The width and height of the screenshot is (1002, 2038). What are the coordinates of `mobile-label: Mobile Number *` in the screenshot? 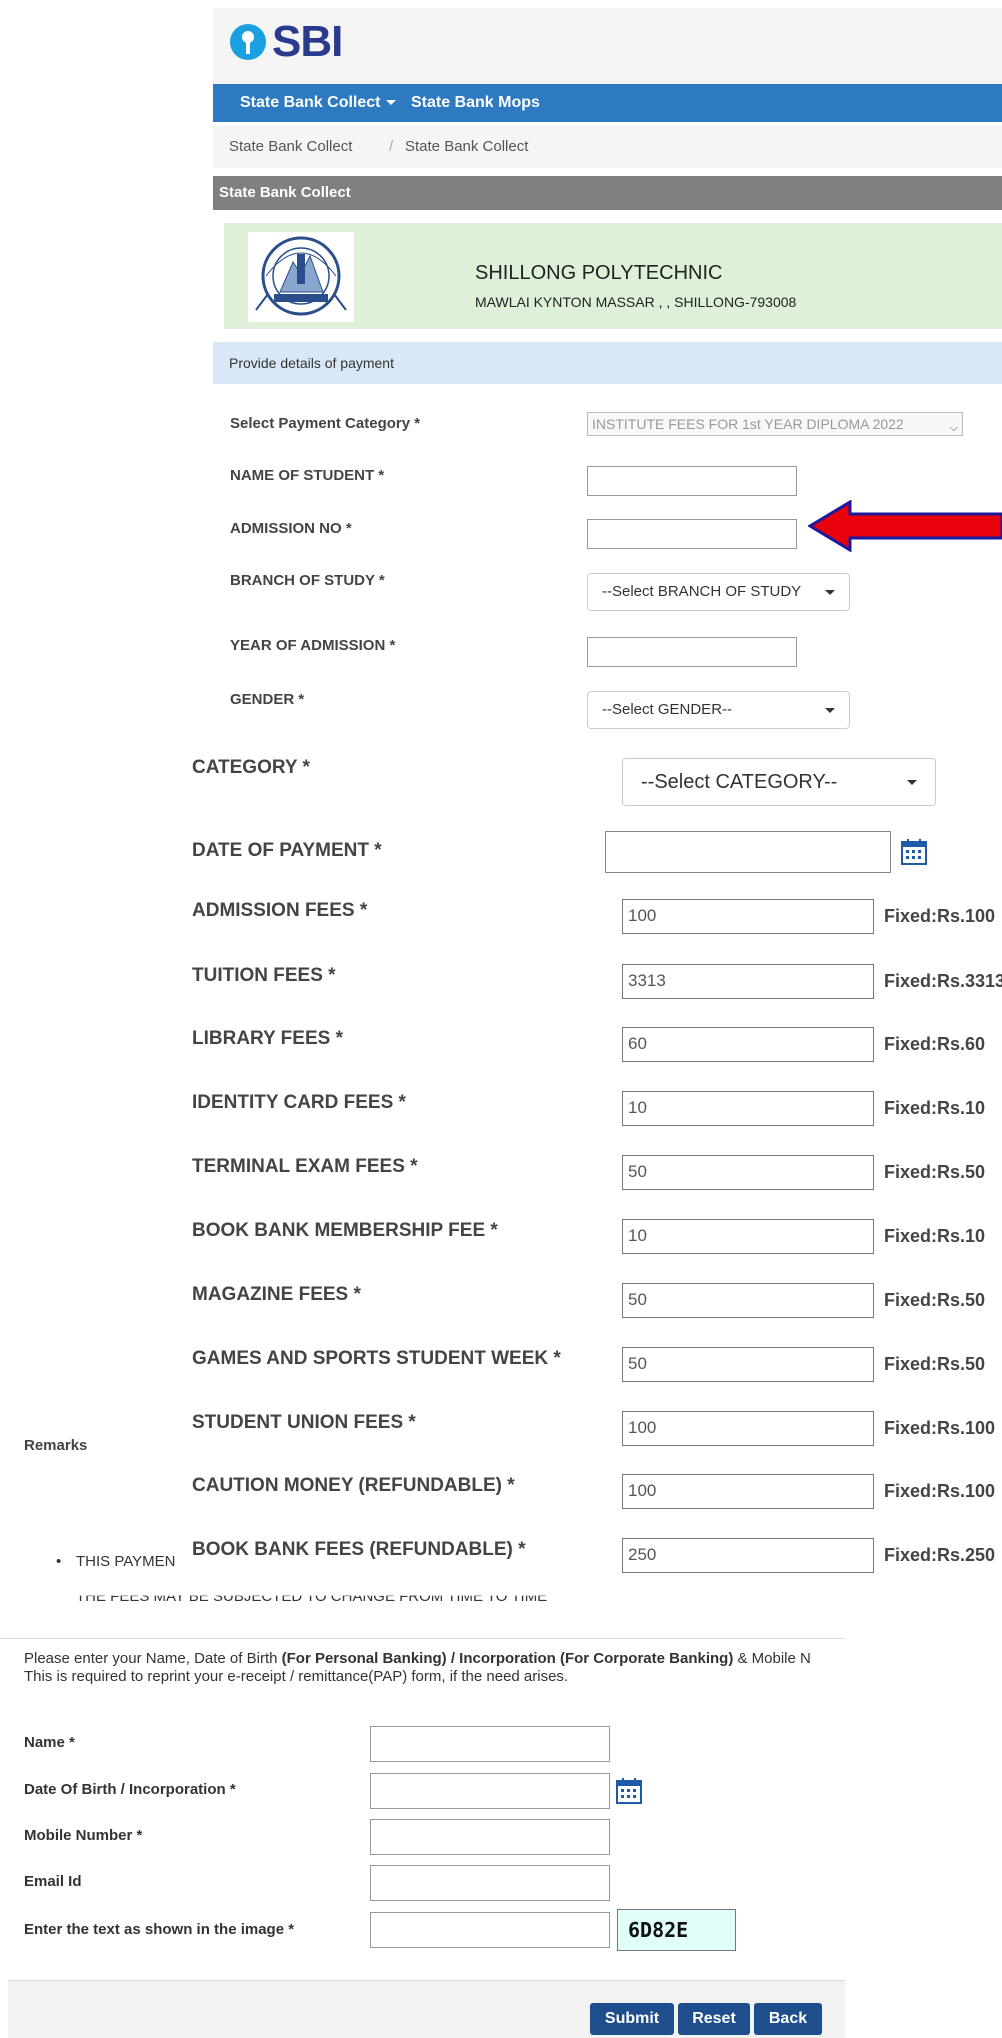 It's located at (83, 1835).